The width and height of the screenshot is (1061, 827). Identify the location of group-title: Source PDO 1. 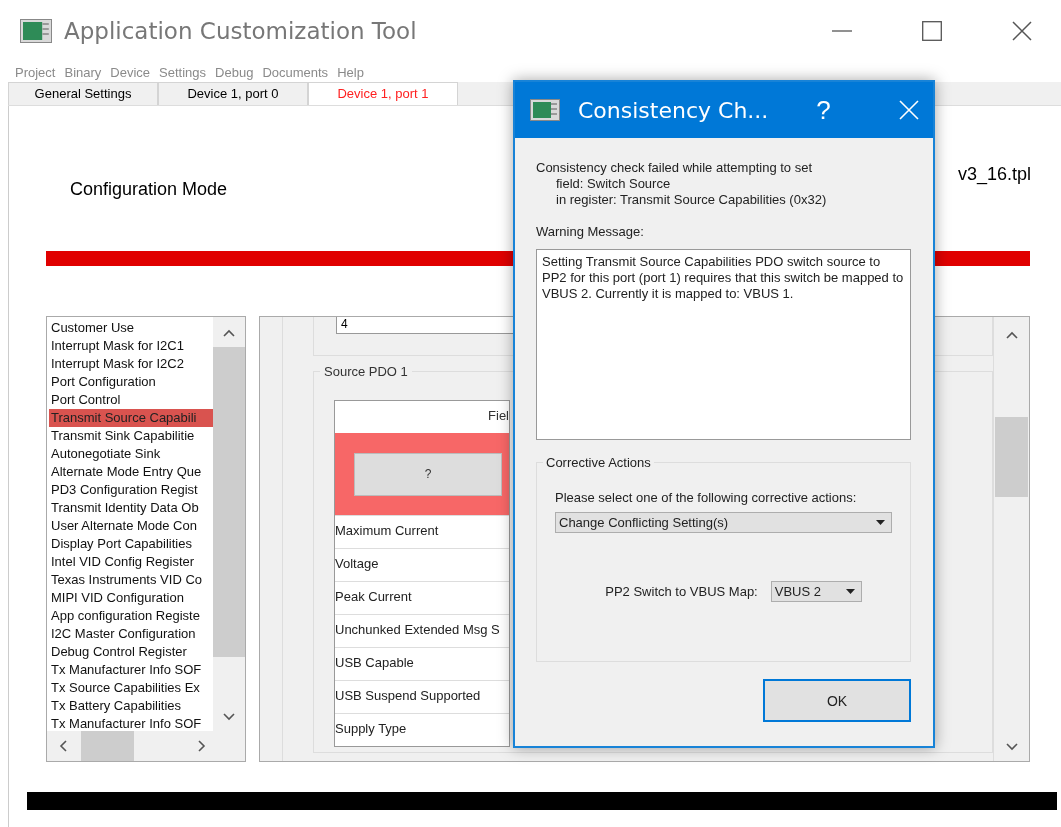
(366, 371).